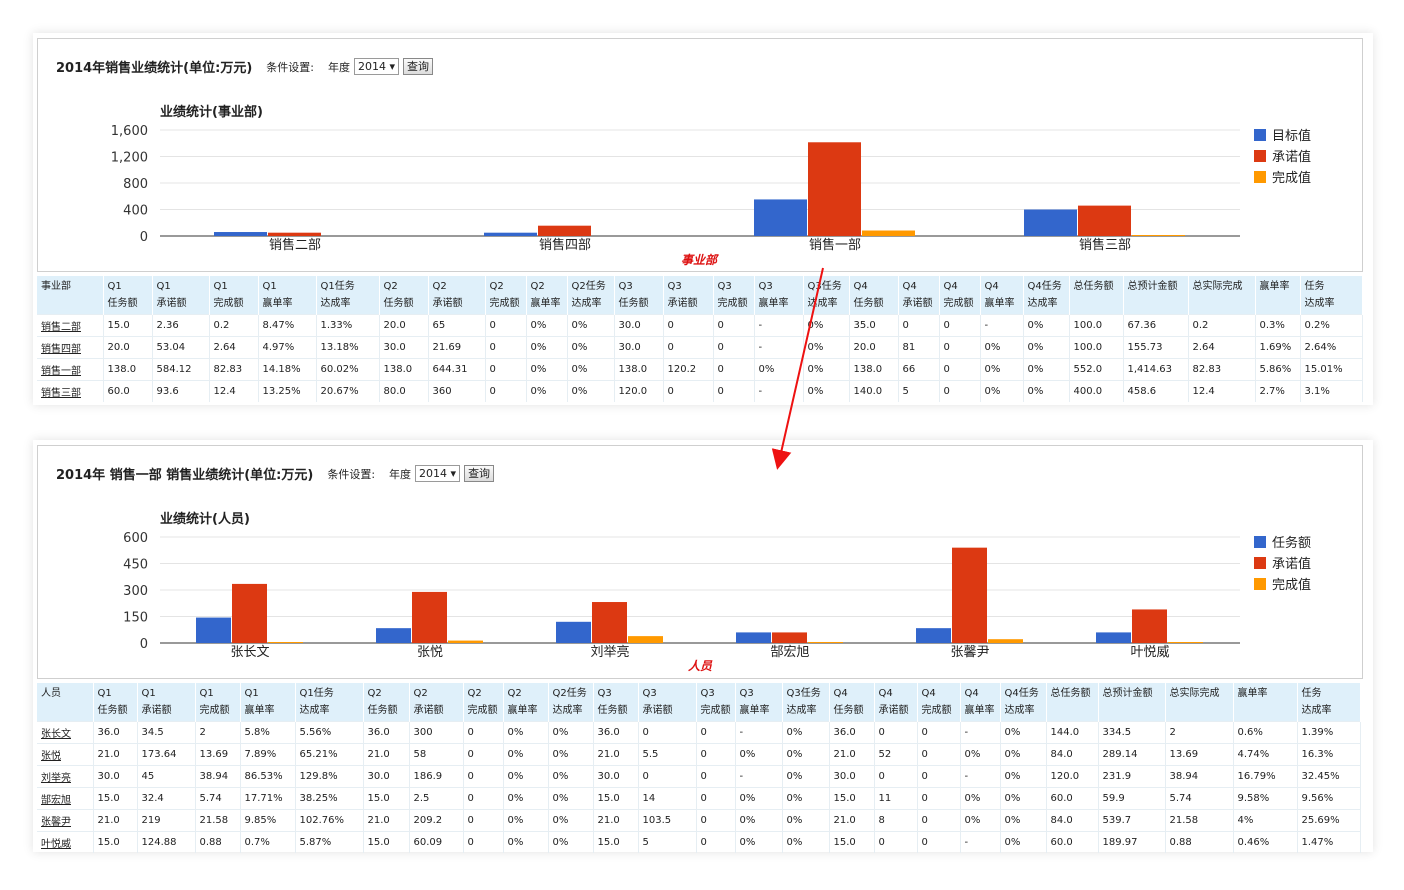 This screenshot has height=890, width=1404. I want to click on column-header: Q4 赢单率, so click(980, 702).